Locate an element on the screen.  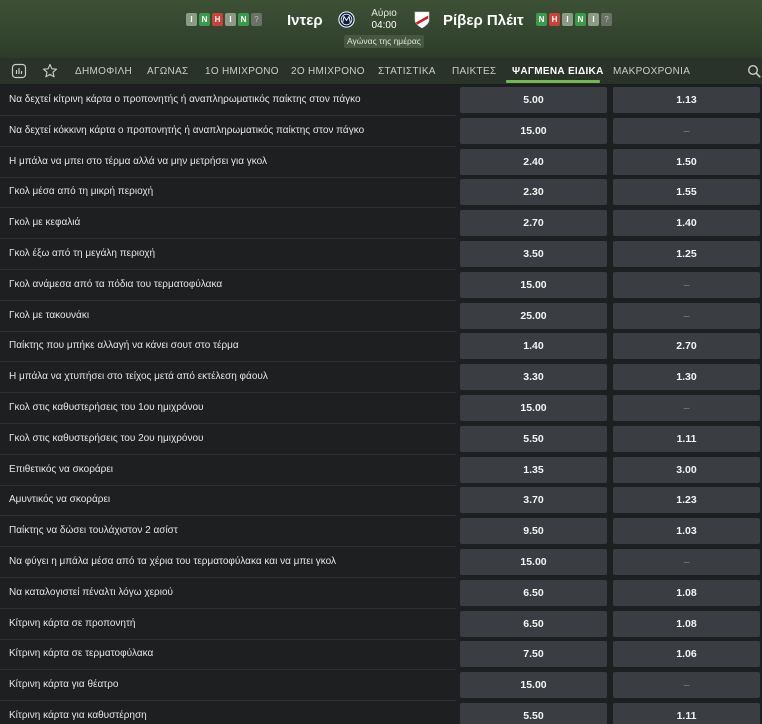
market-label: Γκολ μέσα από τη μικρή περιοχή is located at coordinates (81, 192).